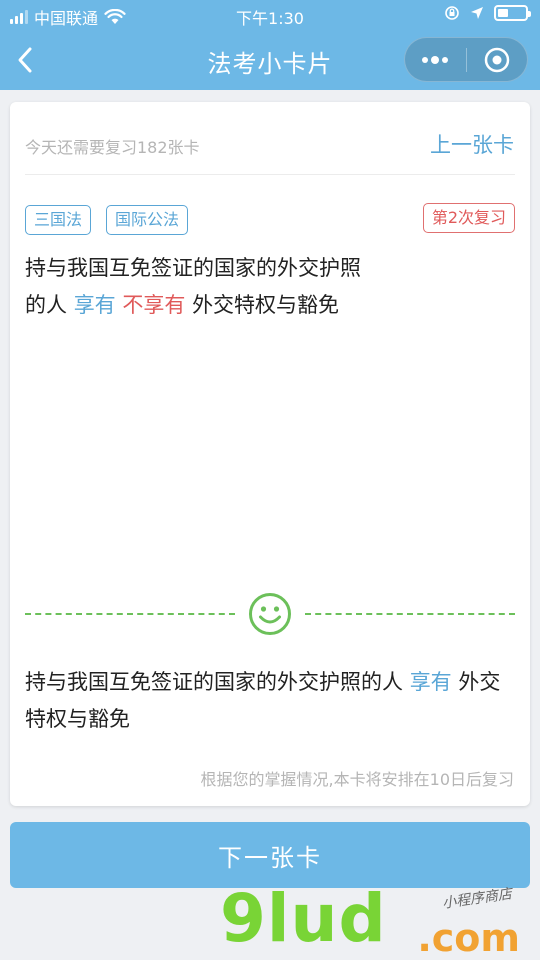  I want to click on tag-list: 三国法 国际公法, so click(107, 220).